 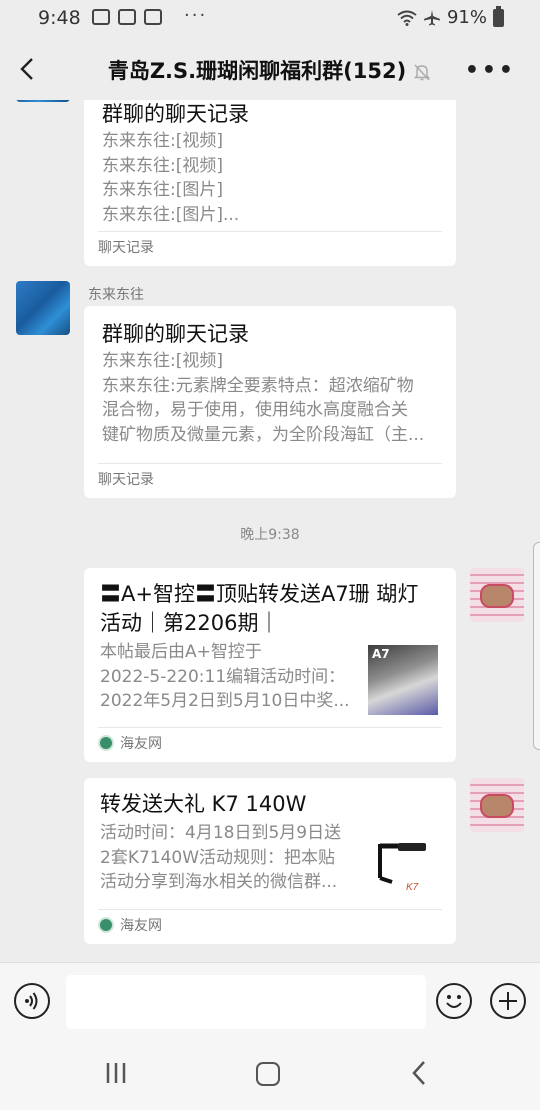 I want to click on share-desc-line: 活动时间：4月18日到5月9日送, so click(x=221, y=833).